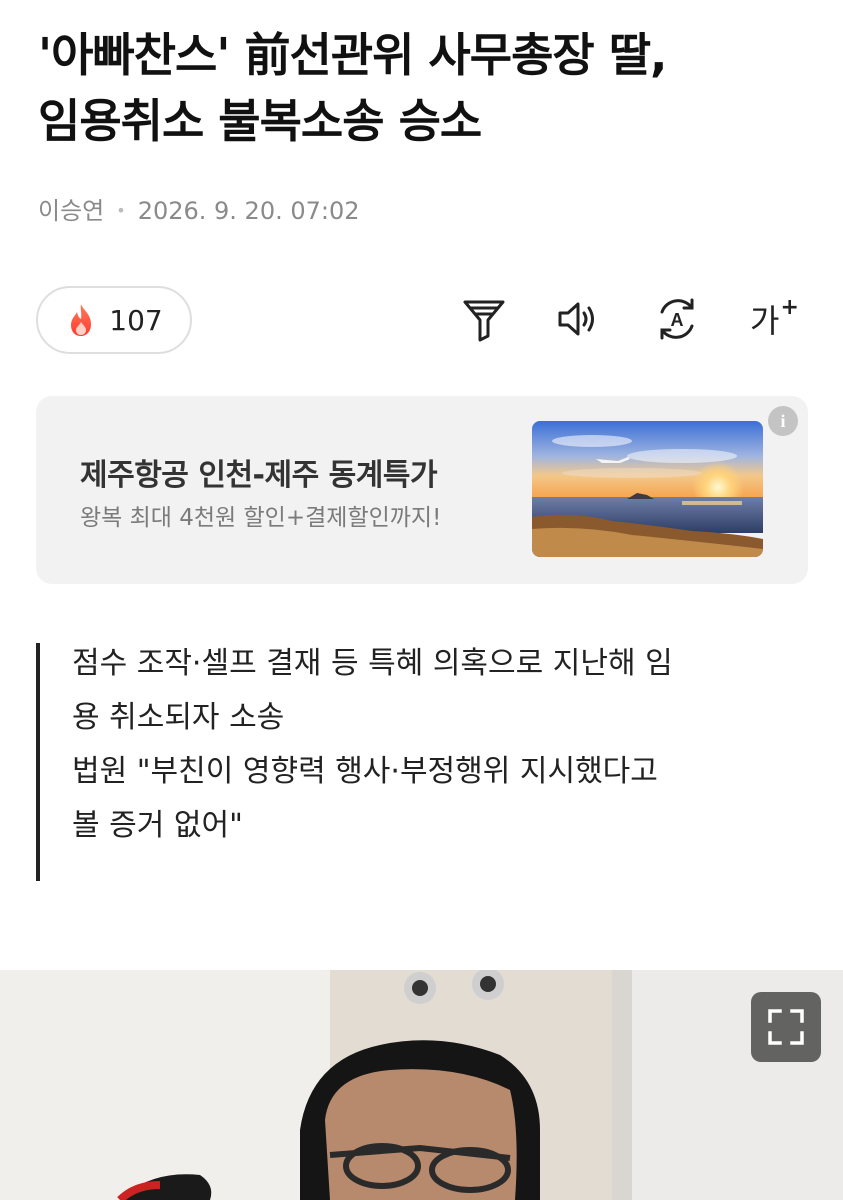 The width and height of the screenshot is (843, 1200). I want to click on plus-icon: +, so click(789, 307).